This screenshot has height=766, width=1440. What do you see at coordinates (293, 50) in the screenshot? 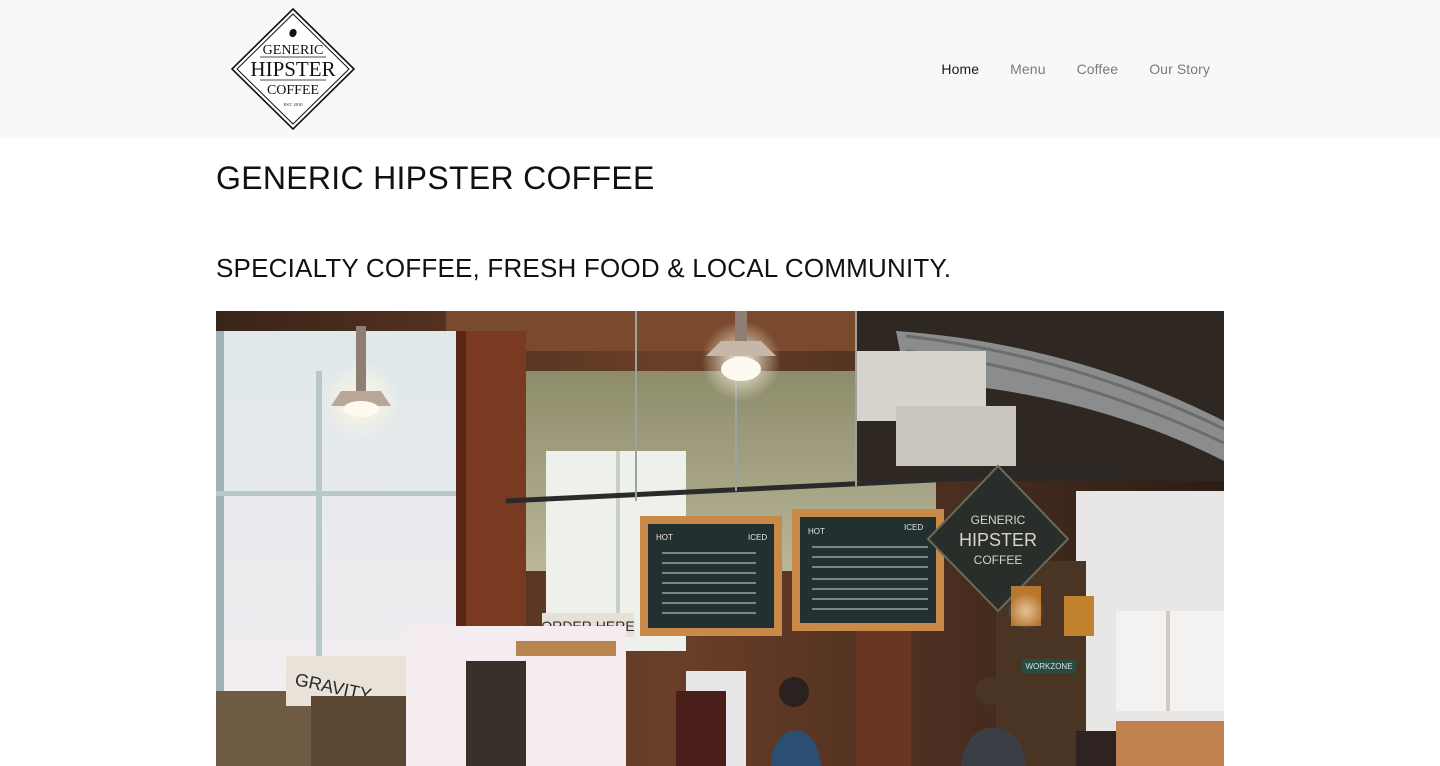
I see `logo-line1: GENERIC` at bounding box center [293, 50].